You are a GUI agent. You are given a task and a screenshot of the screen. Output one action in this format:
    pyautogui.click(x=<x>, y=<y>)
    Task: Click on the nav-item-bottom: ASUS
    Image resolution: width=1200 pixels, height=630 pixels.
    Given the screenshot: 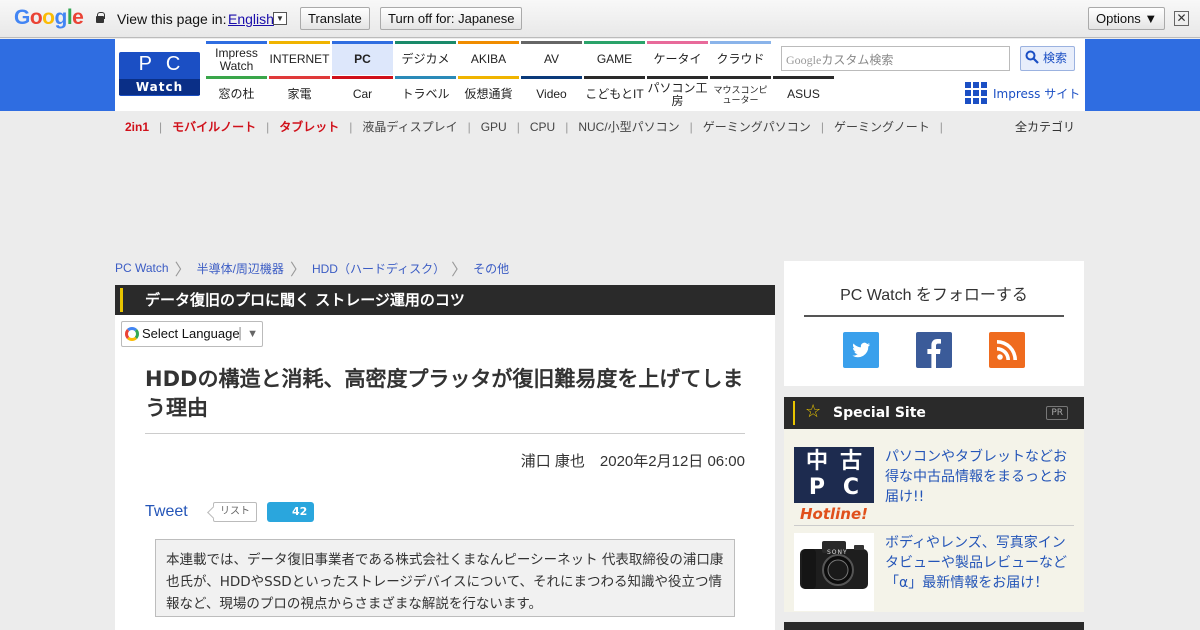 What is the action you would take?
    pyautogui.click(x=803, y=93)
    